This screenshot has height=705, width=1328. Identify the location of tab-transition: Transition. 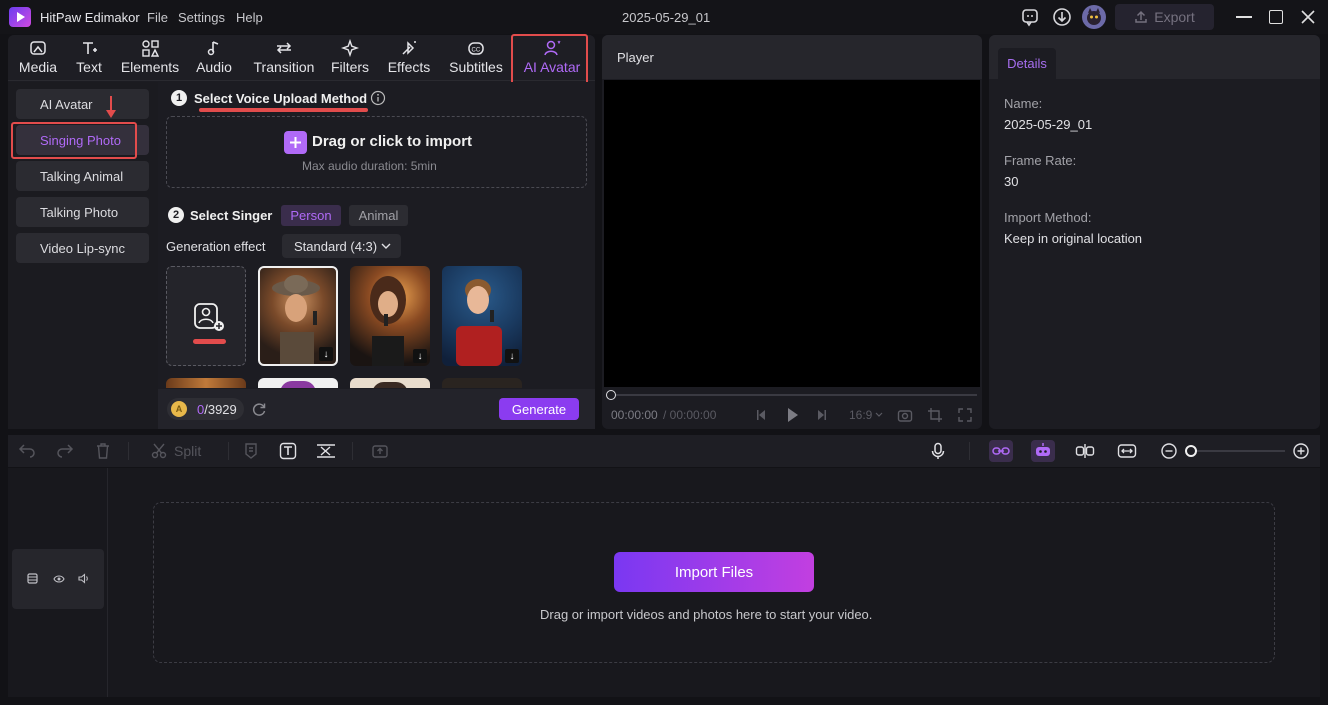
(284, 59).